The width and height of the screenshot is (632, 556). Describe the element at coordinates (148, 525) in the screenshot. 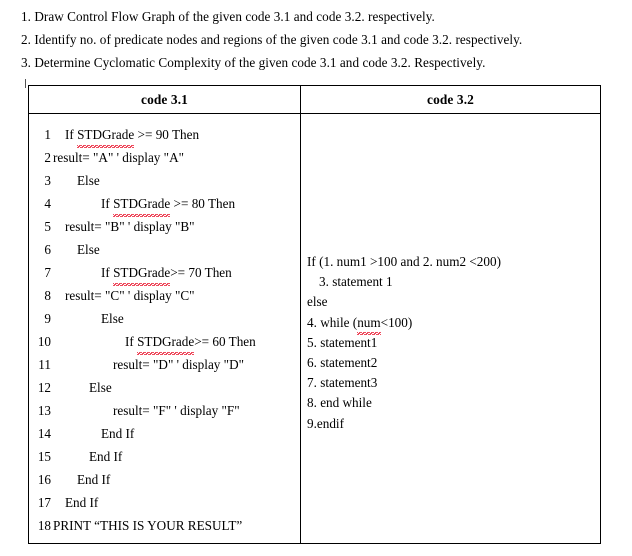

I see `code-line-text: PRINT “THIS IS YOUR RESULT”` at that location.